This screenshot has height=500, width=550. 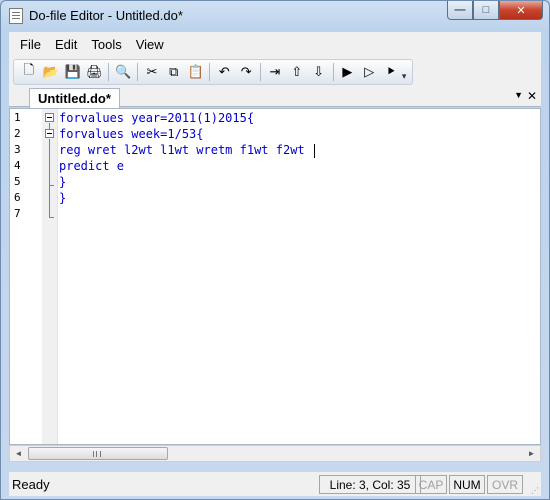 What do you see at coordinates (275, 44) in the screenshot?
I see `menu-bar: File Edit Tools View` at bounding box center [275, 44].